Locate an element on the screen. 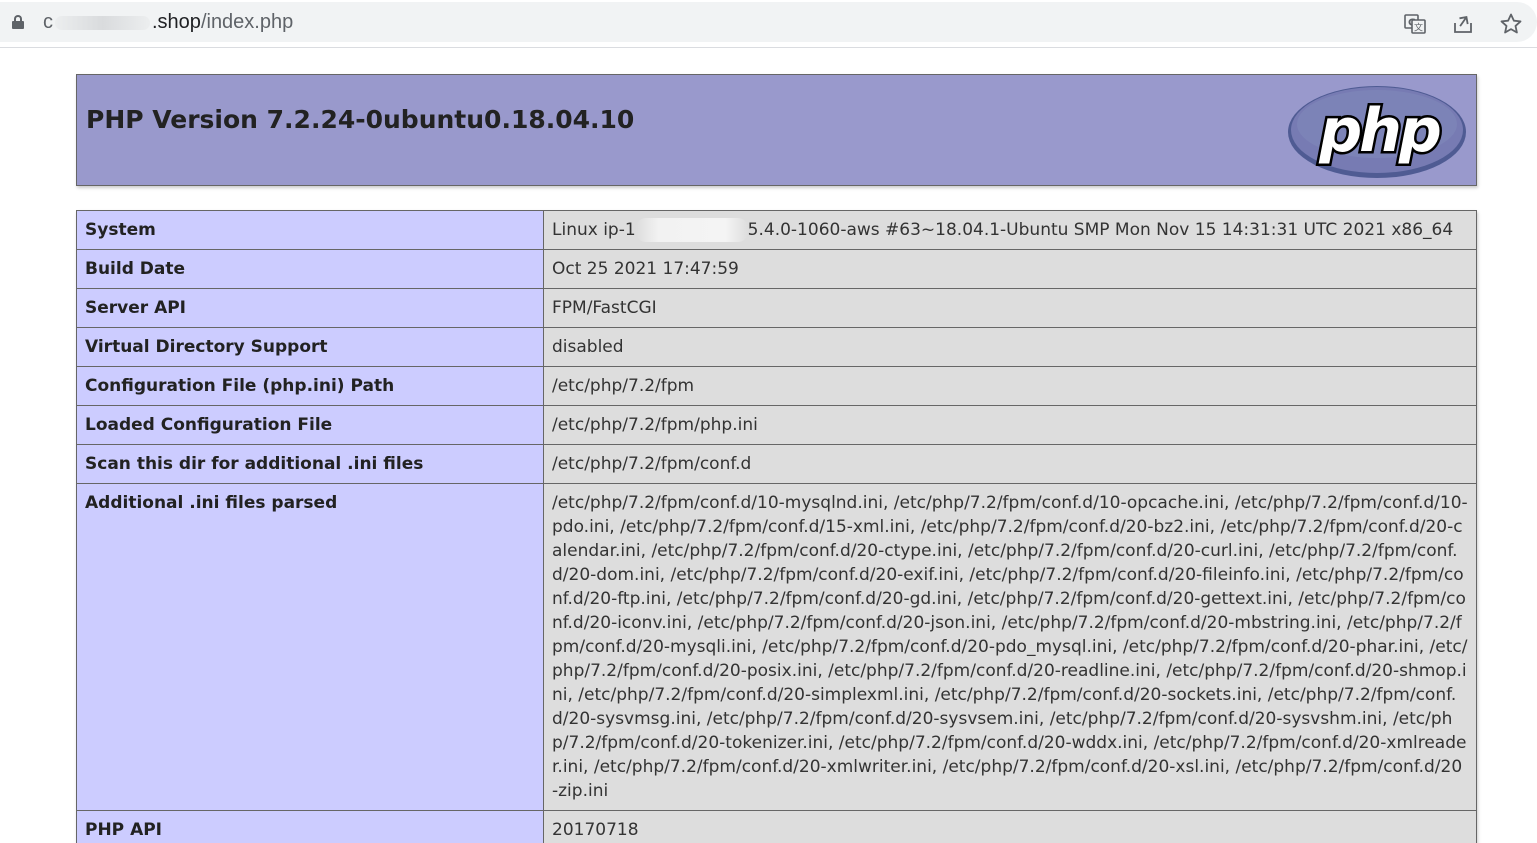 Image resolution: width=1537 pixels, height=843 pixels. php-logo-text: php is located at coordinates (1379, 131).